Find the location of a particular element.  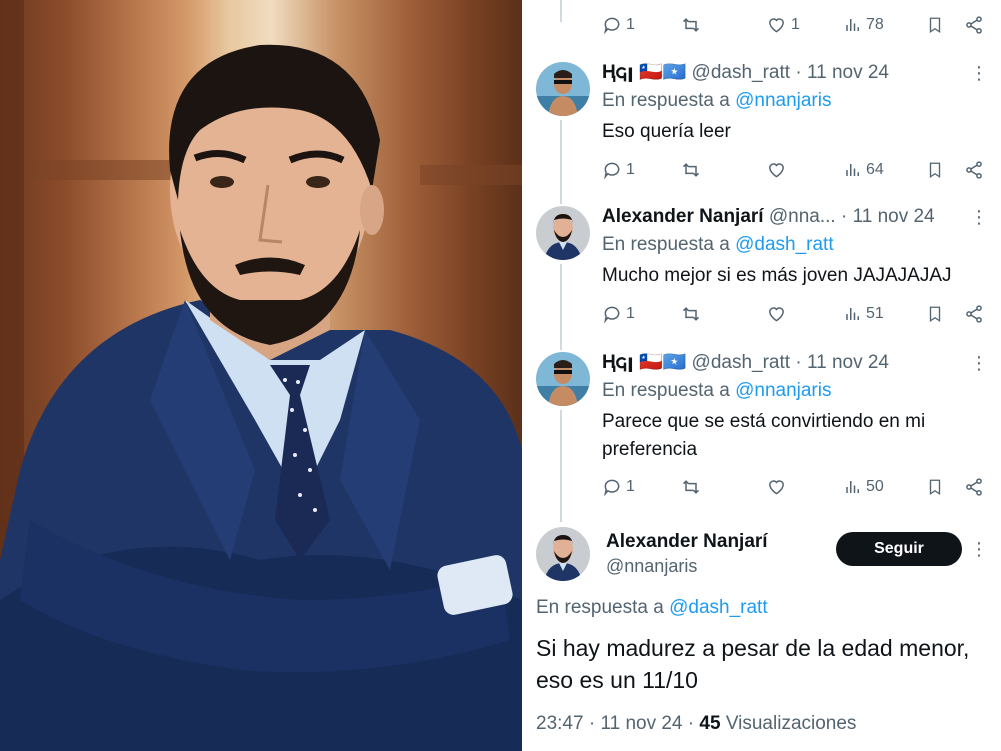

tweet-actions: 1 1 78 is located at coordinates (794, 25).